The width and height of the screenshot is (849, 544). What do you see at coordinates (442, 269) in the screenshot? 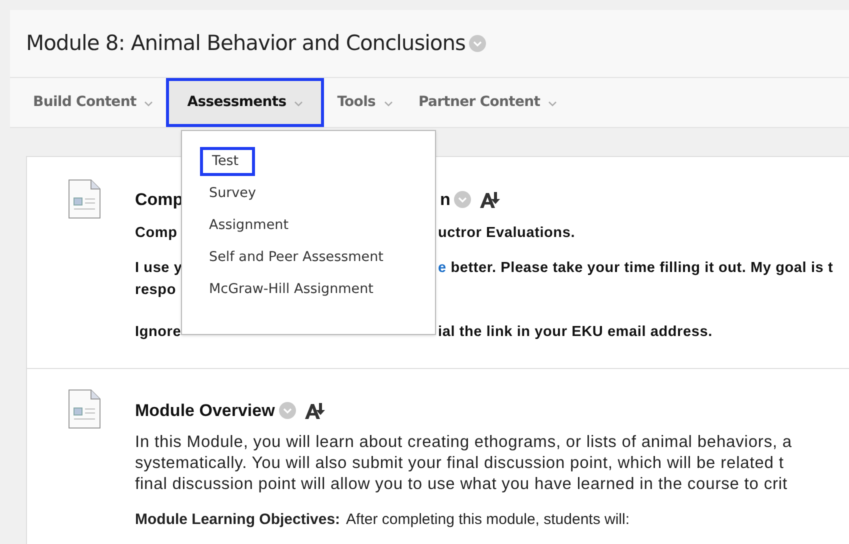
I see `link: e` at bounding box center [442, 269].